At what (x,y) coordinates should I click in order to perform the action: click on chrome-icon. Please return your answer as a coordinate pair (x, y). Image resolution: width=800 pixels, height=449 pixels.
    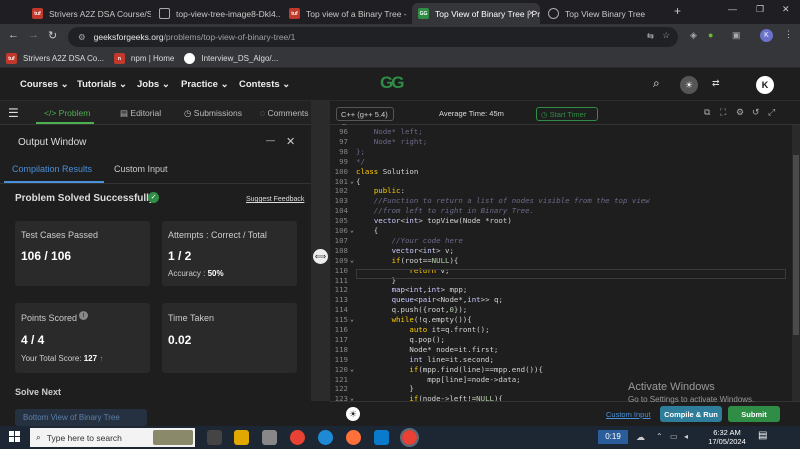
    Looking at the image, I should click on (297, 437).